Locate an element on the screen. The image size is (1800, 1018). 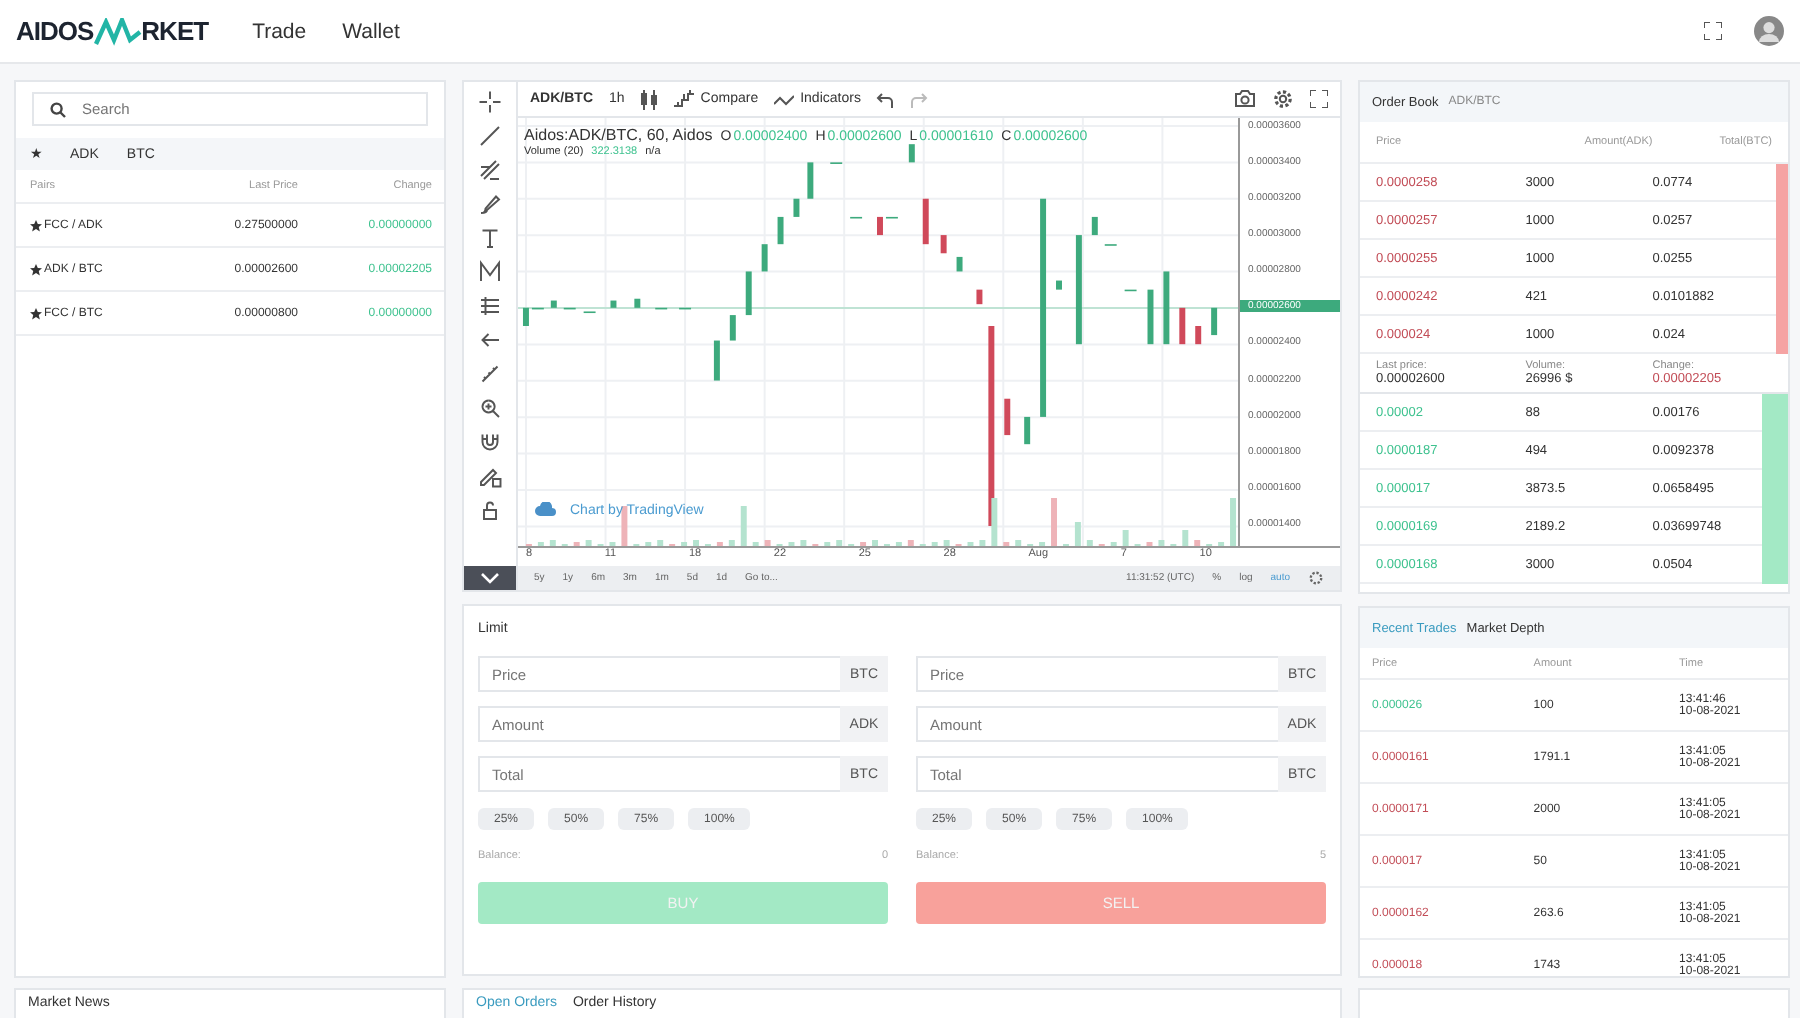
measure-icon is located at coordinates (490, 306).